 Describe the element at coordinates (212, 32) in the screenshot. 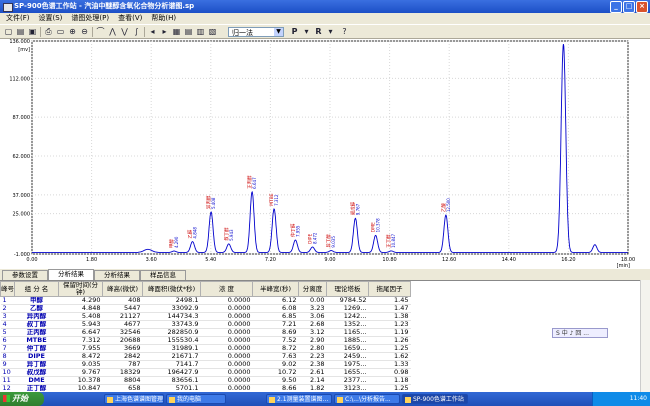

I see `calc-icon: ▧` at that location.